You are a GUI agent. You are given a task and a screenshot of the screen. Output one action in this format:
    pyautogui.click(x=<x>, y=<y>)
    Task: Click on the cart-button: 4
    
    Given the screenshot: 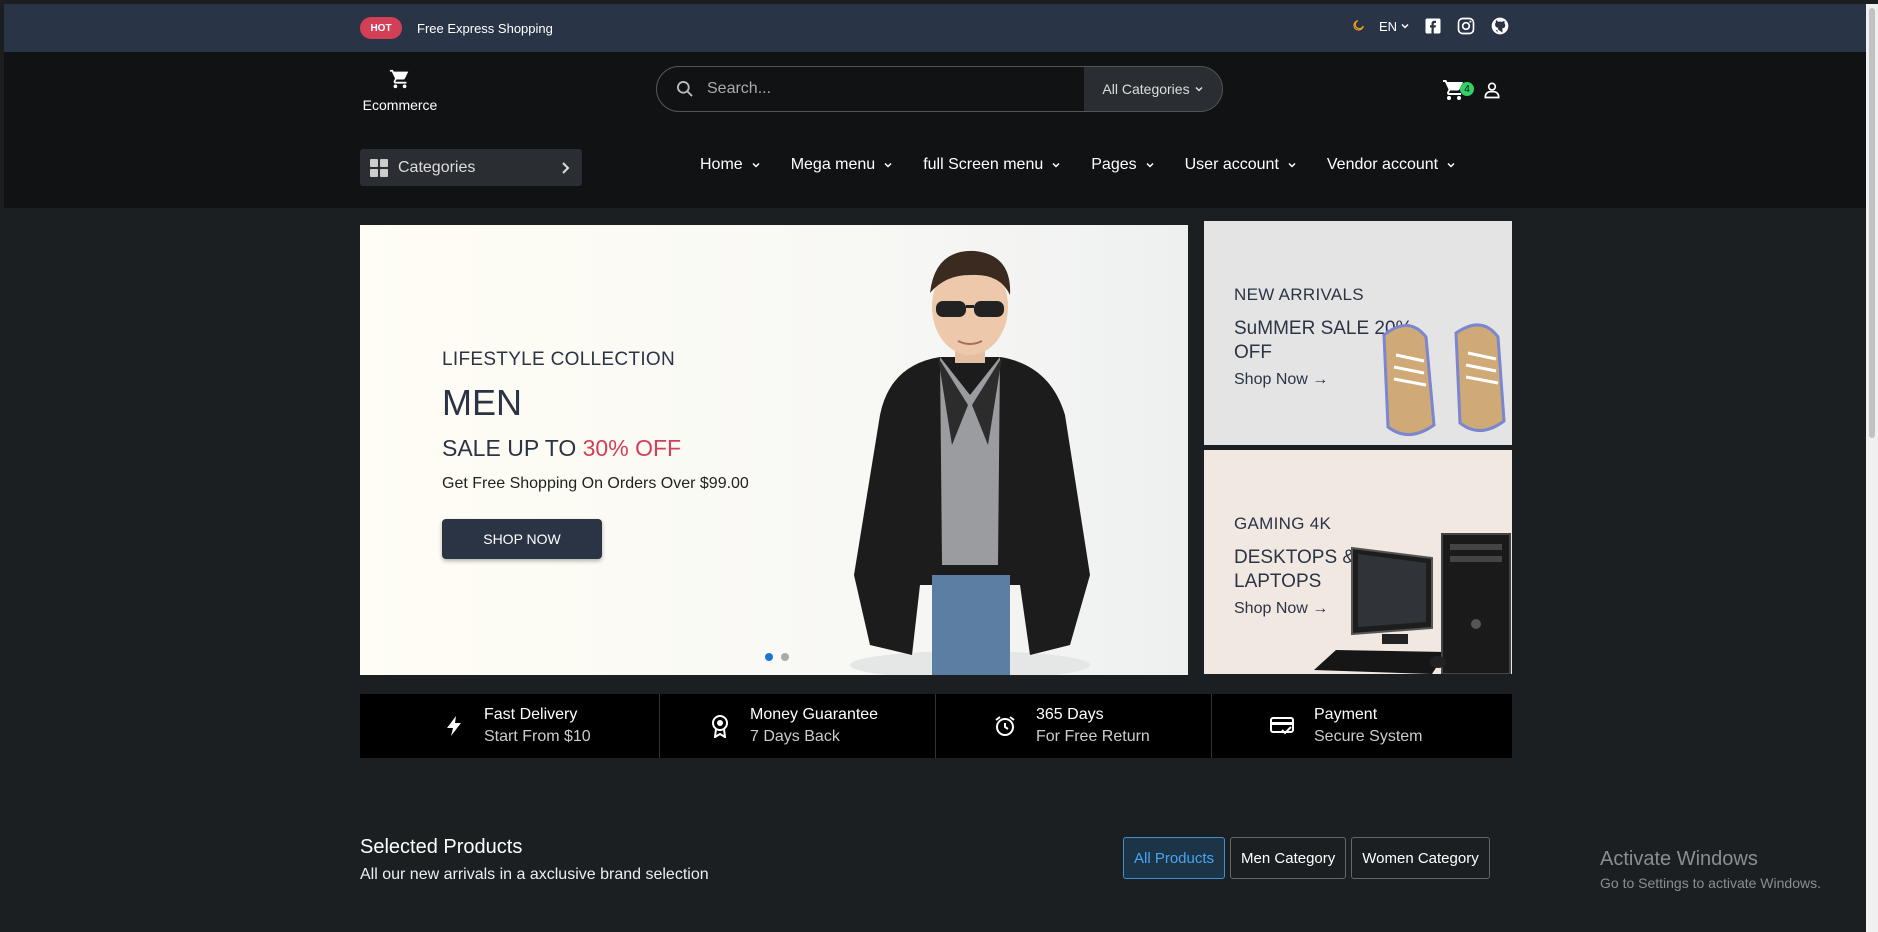 What is the action you would take?
    pyautogui.click(x=1458, y=90)
    